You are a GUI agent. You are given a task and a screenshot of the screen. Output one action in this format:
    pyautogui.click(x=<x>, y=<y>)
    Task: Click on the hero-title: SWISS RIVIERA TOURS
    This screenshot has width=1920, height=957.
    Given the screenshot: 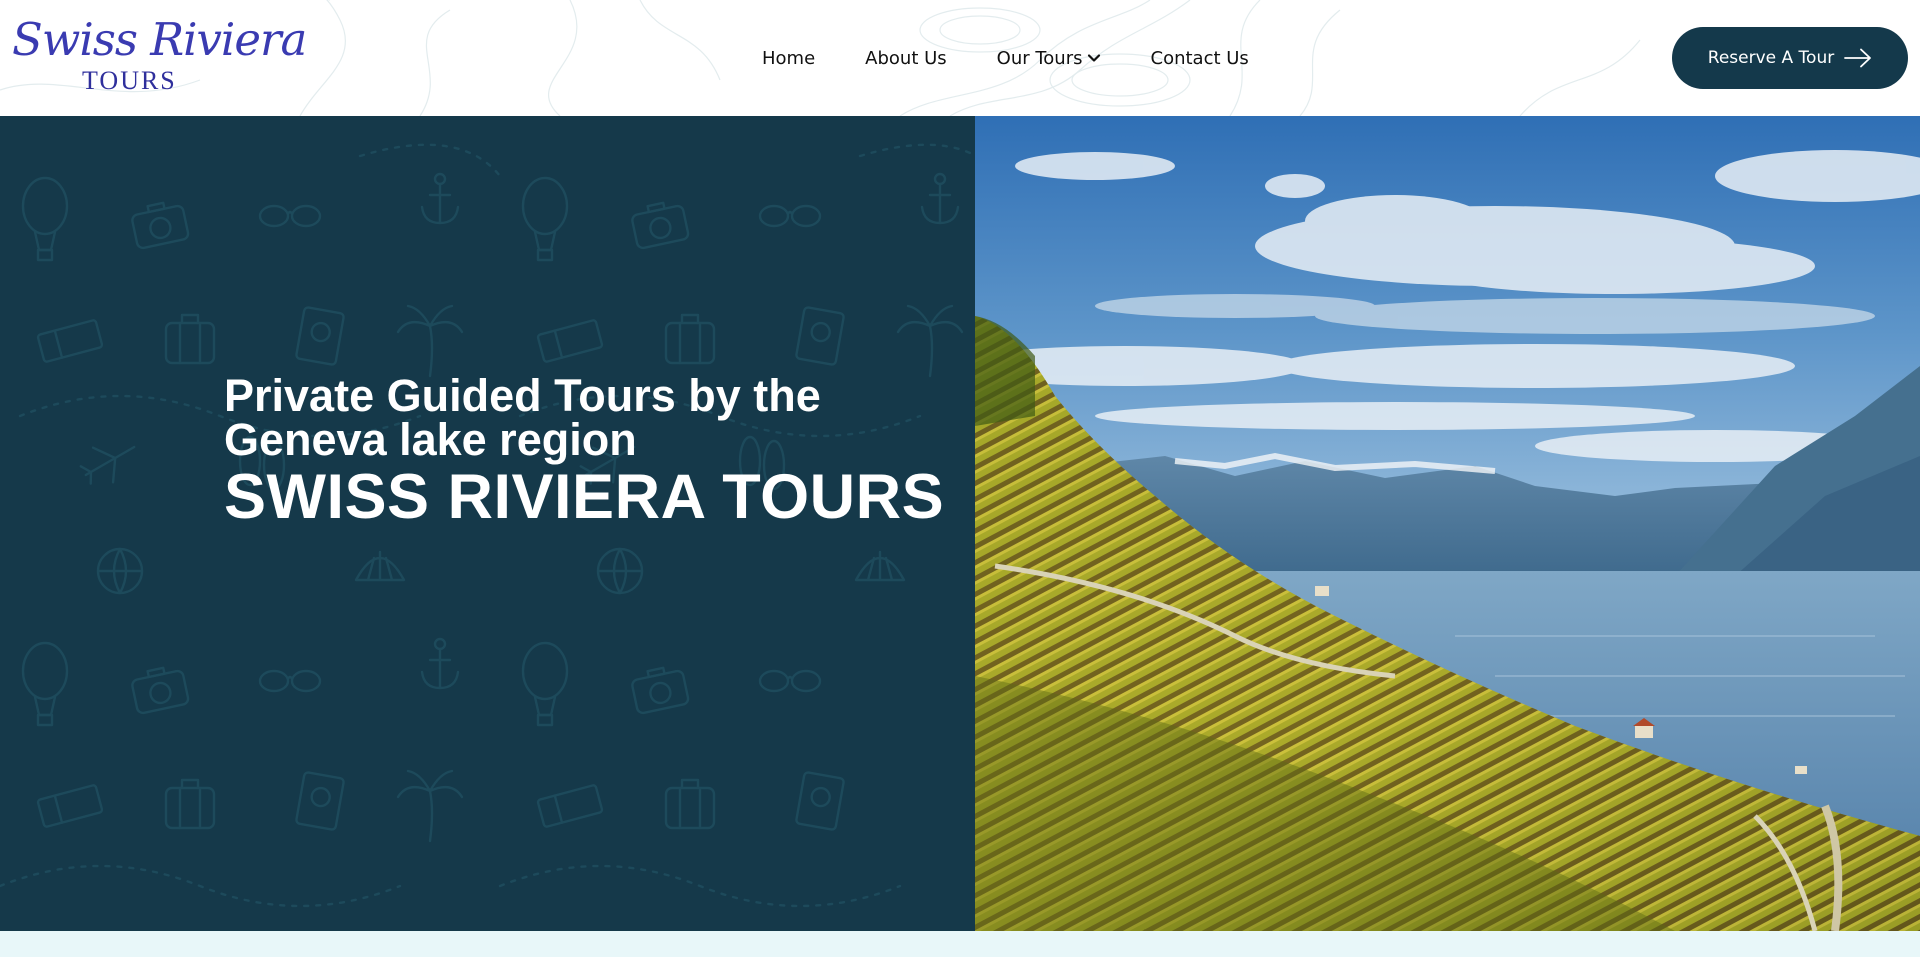 What is the action you would take?
    pyautogui.click(x=584, y=497)
    